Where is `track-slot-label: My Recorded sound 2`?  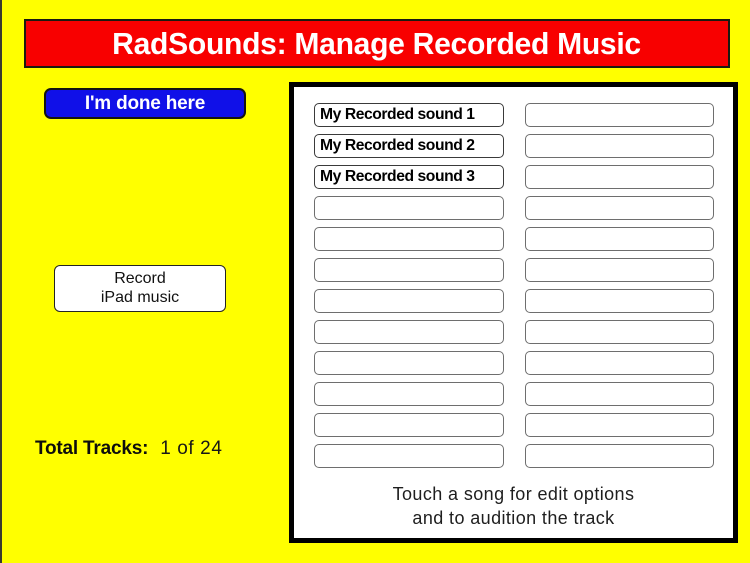 track-slot-label: My Recorded sound 2 is located at coordinates (397, 145).